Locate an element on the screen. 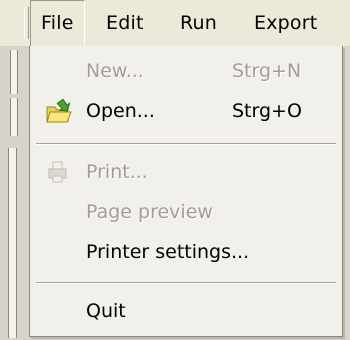 The width and height of the screenshot is (350, 340). menu-item-shortcut: Strg+O is located at coordinates (267, 111).